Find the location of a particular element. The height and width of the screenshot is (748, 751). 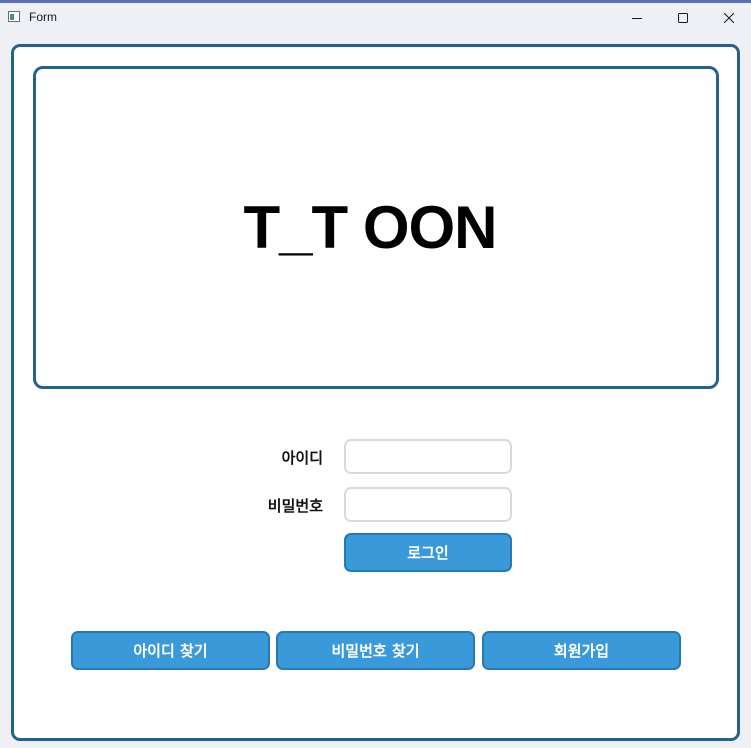

minimize-icon is located at coordinates (637, 18).